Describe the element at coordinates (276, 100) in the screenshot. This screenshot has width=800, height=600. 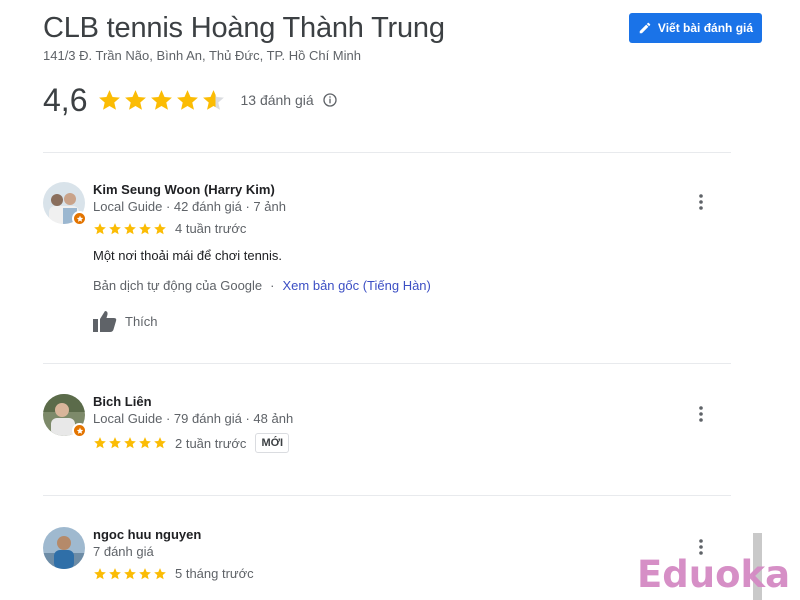
I see `review-count: 13 đánh giá` at that location.